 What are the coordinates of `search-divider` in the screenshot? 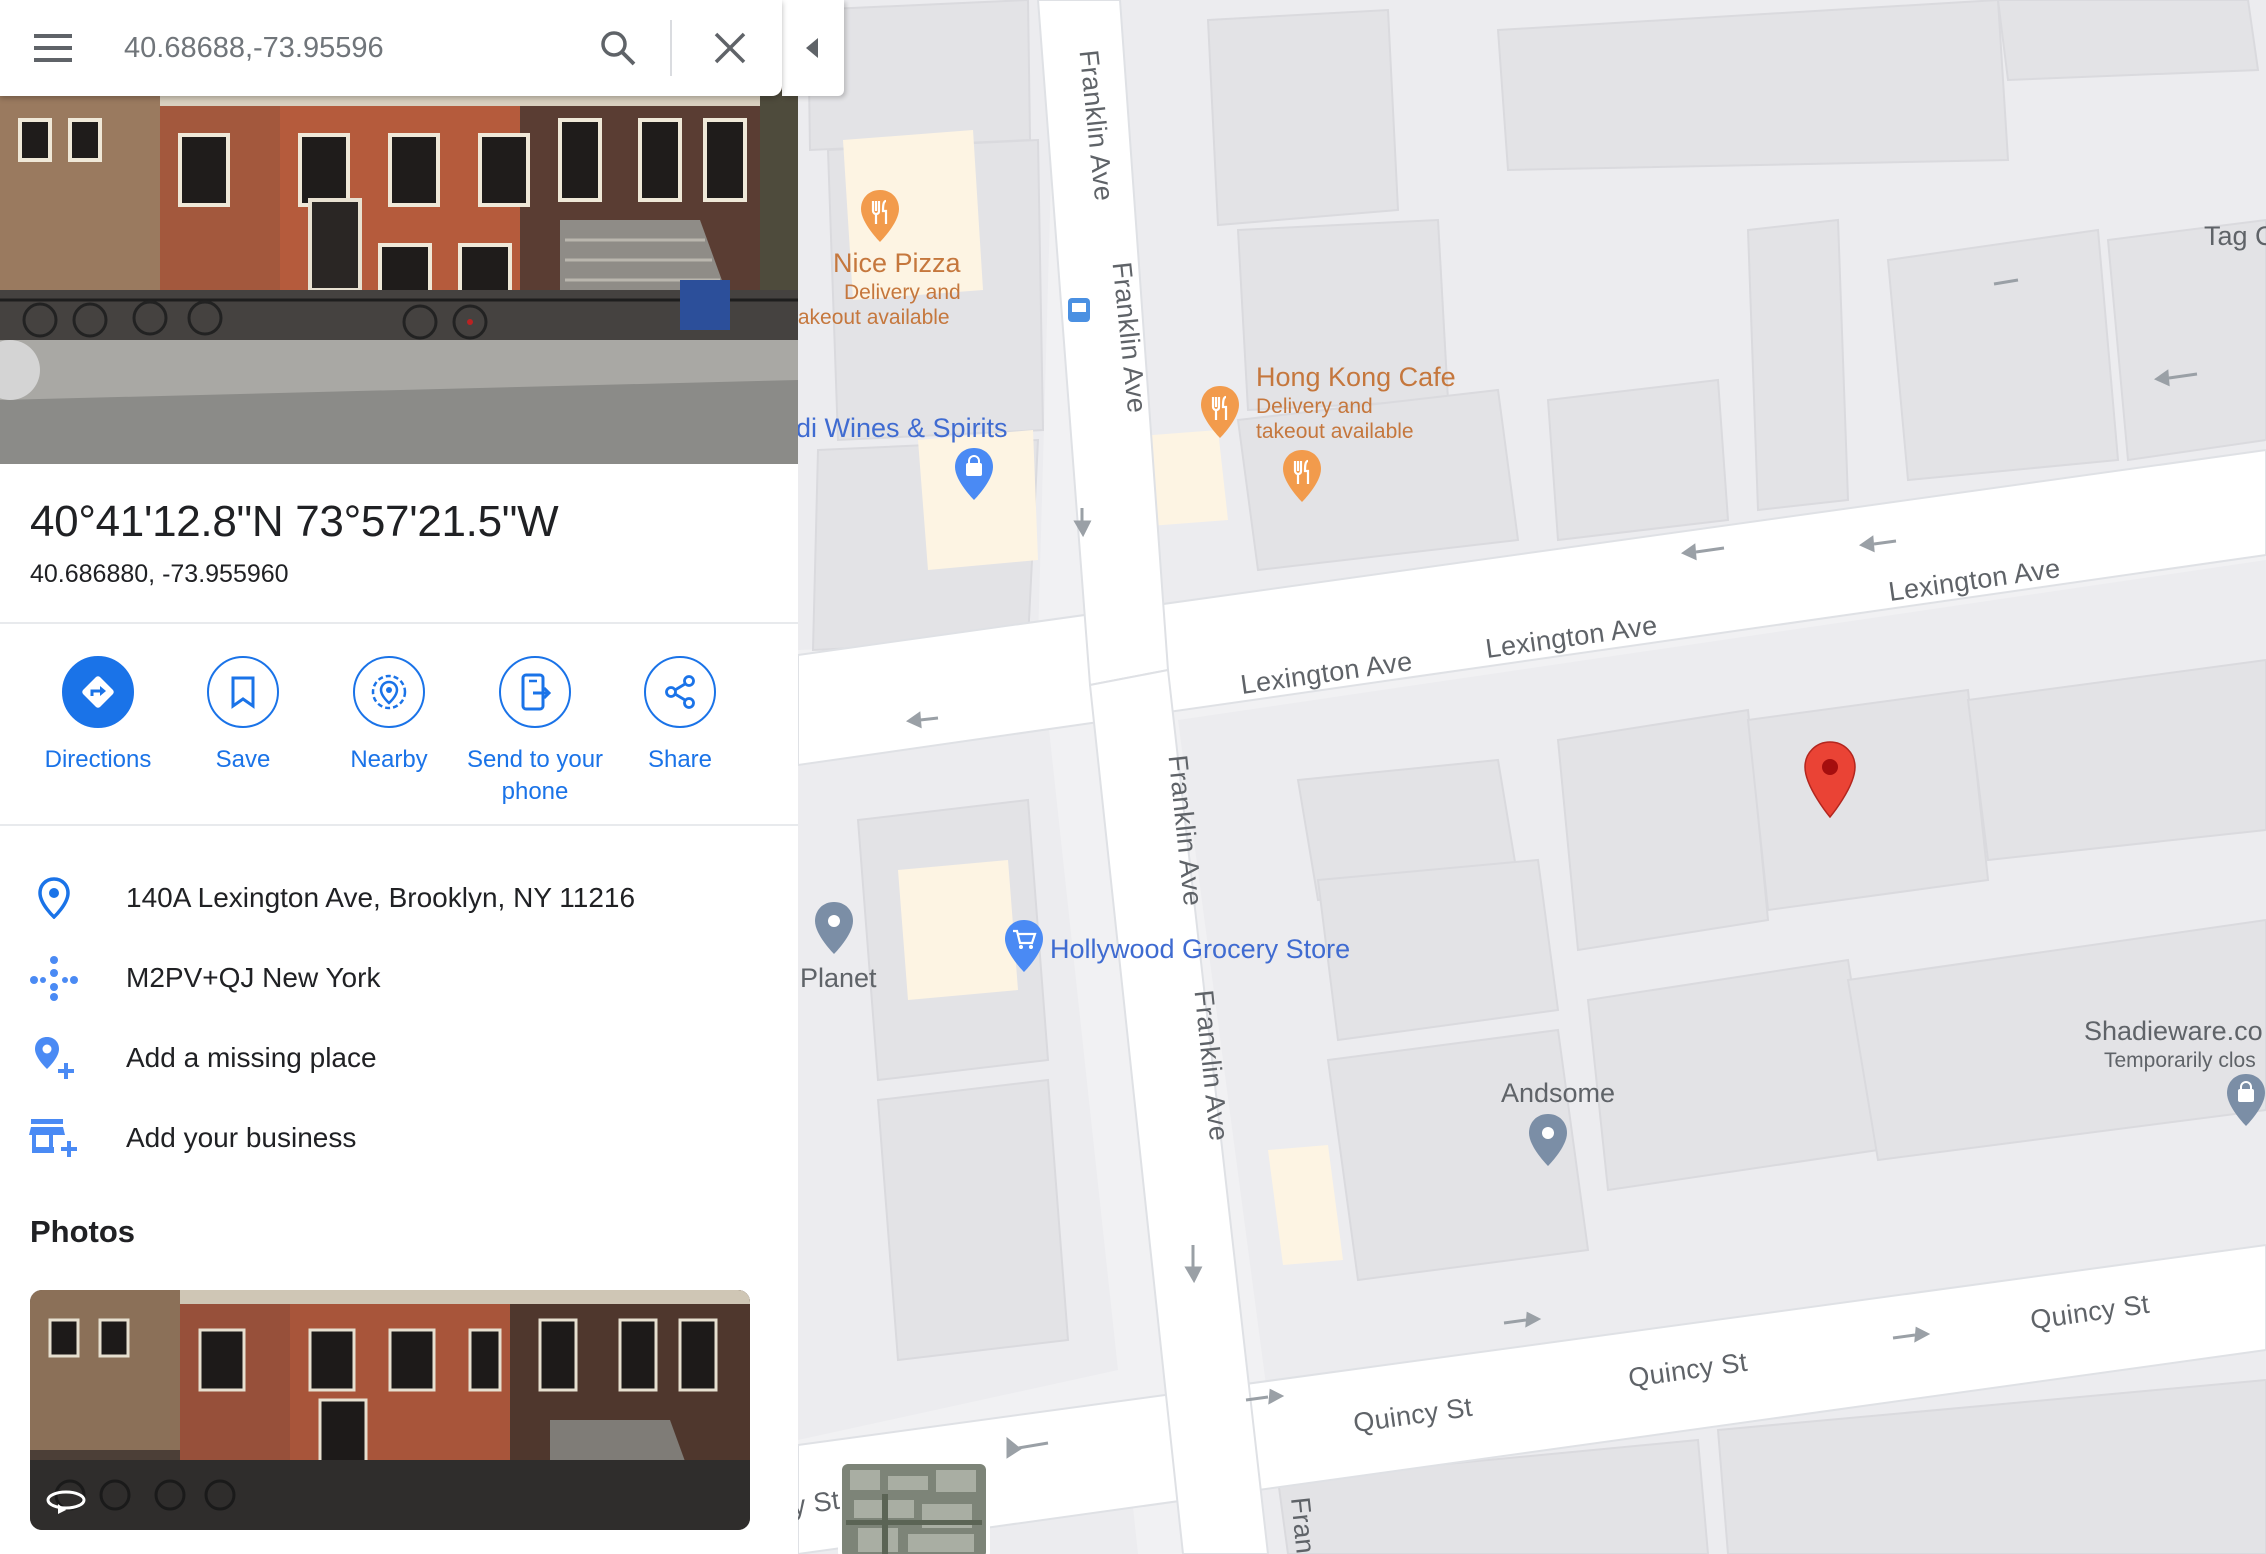 It's located at (671, 48).